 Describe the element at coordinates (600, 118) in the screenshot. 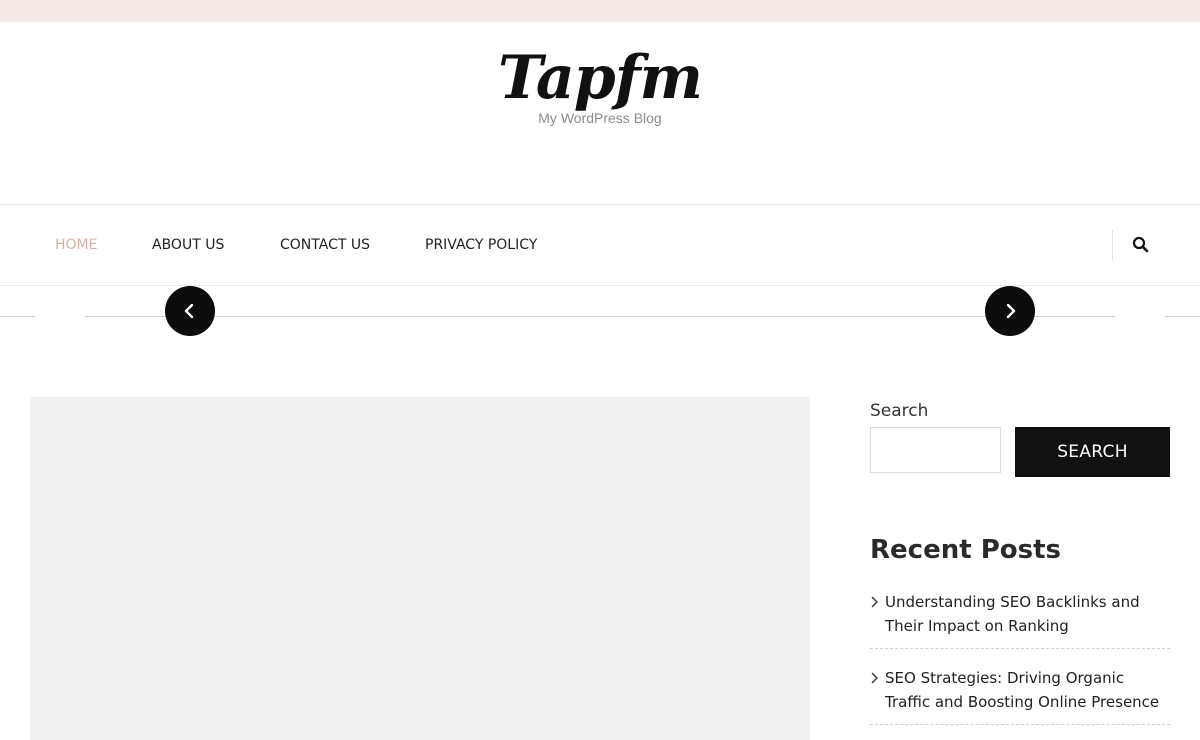

I see `site-tagline: My WordPress Blog` at that location.